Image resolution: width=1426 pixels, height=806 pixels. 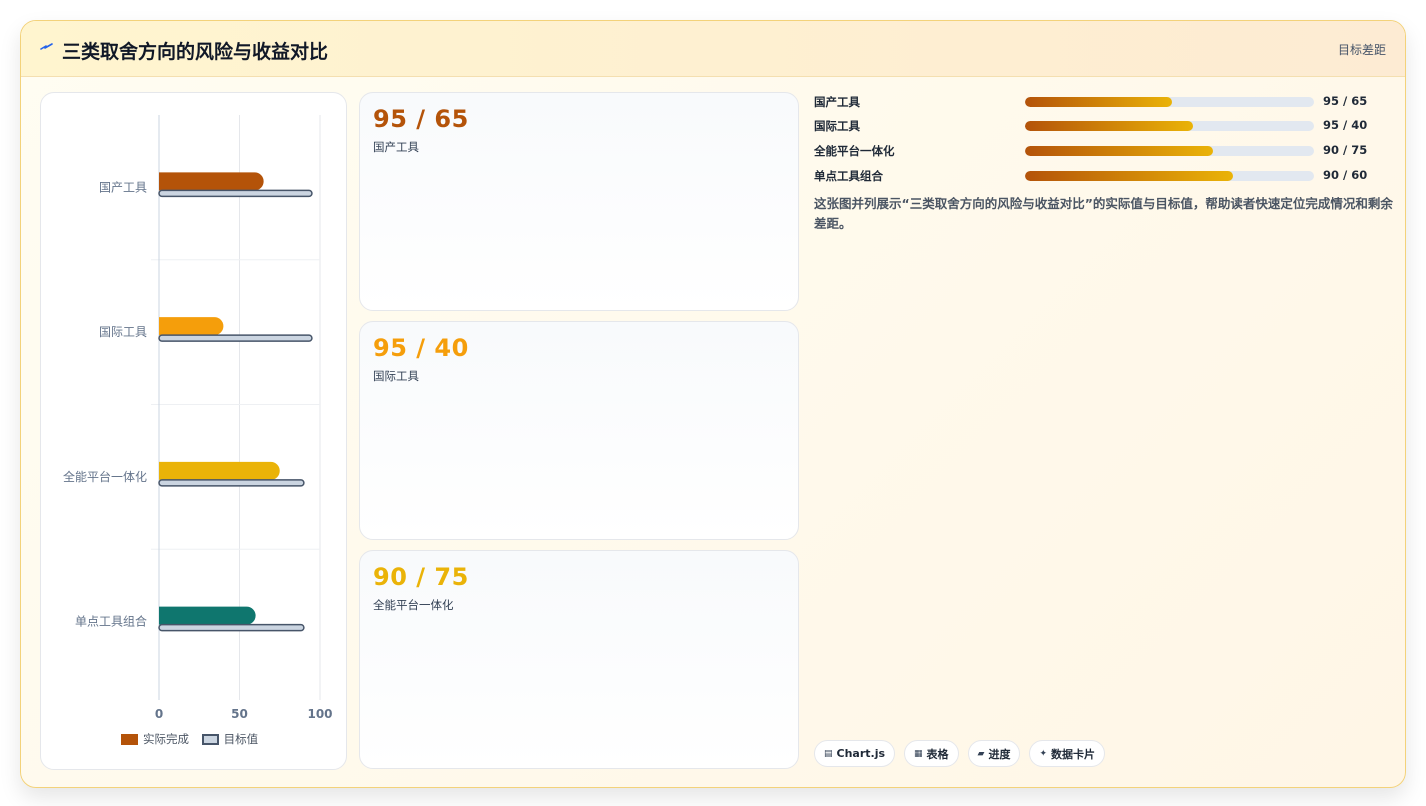 I want to click on progress-row: 单点工具组合 90 / 60, so click(x=1094, y=175).